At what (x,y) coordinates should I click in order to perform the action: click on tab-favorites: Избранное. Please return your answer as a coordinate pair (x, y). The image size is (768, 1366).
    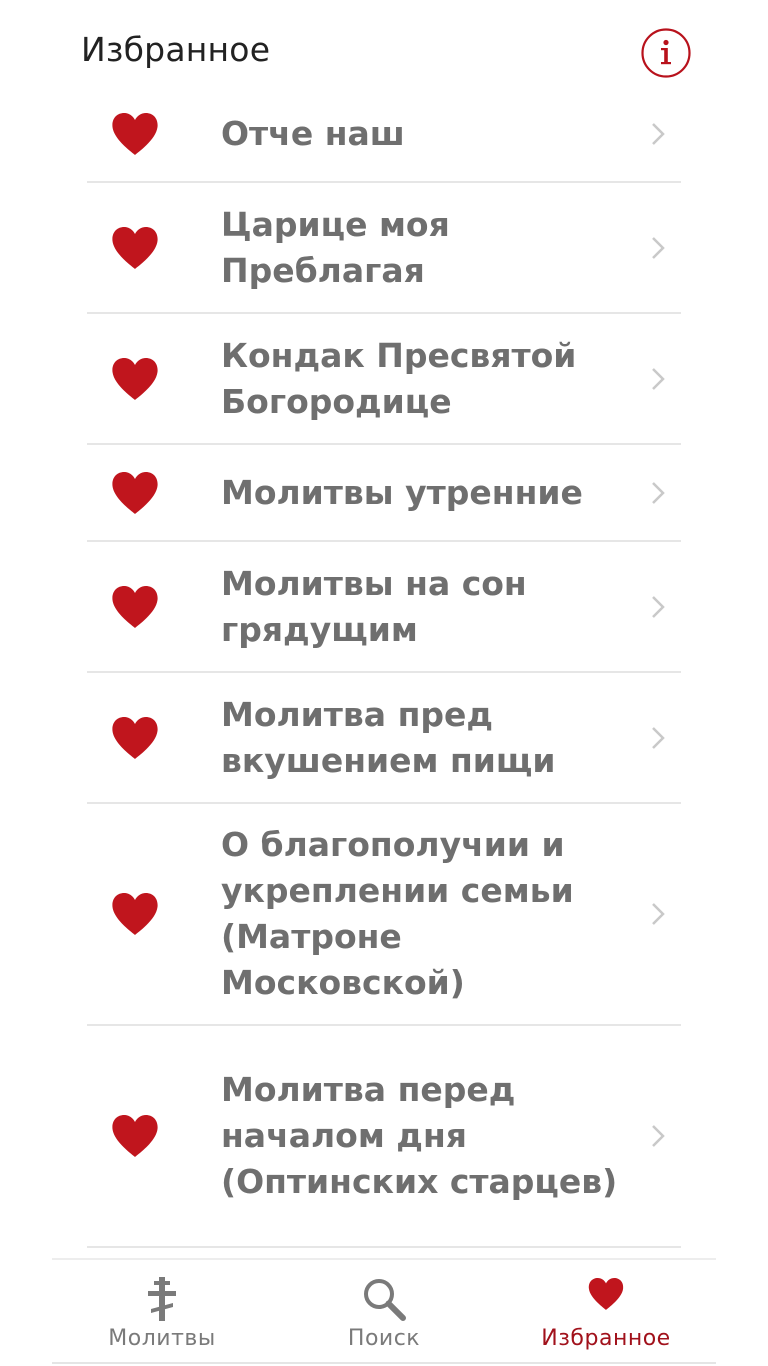
    Looking at the image, I should click on (606, 1313).